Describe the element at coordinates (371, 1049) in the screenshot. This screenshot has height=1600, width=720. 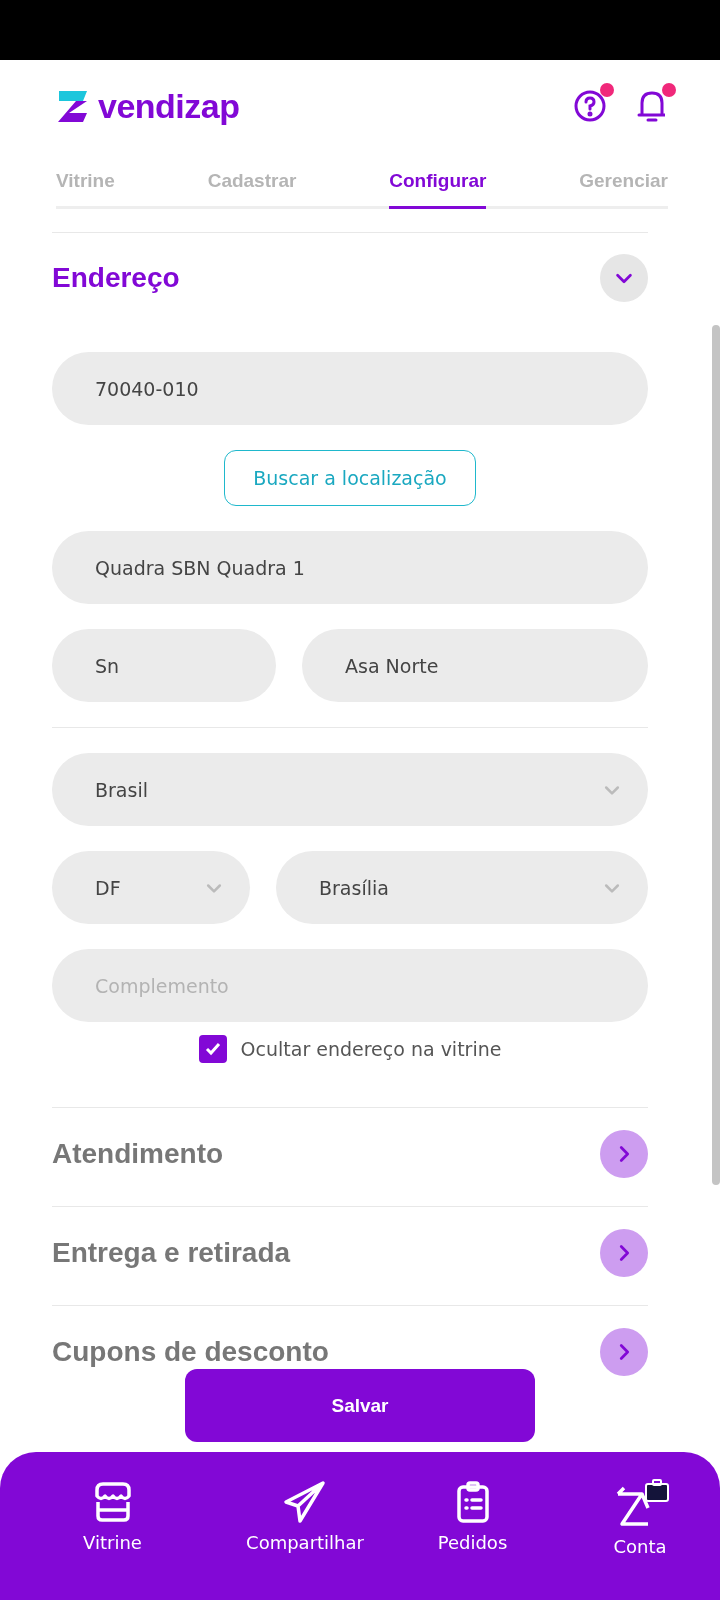
I see `checkbox-label: Ocultar endereço na vitrine` at that location.